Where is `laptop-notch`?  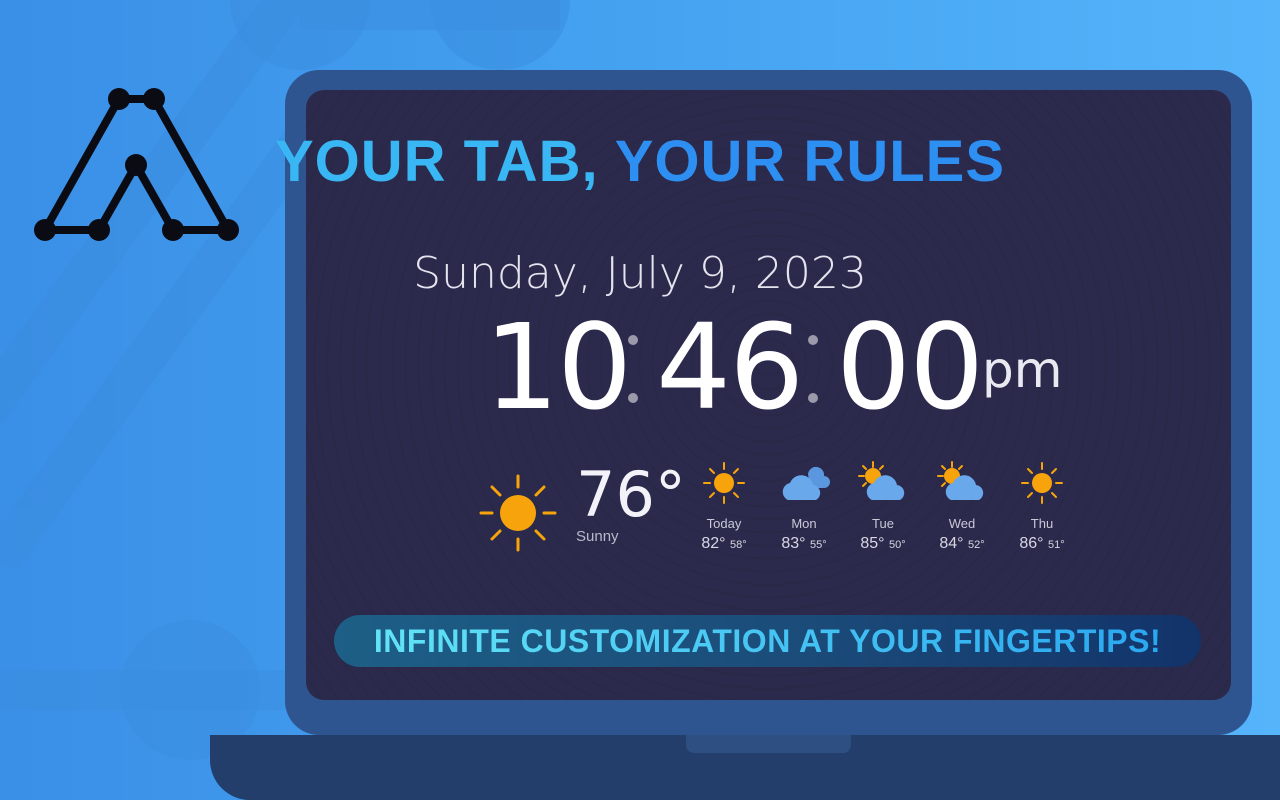
laptop-notch is located at coordinates (768, 744).